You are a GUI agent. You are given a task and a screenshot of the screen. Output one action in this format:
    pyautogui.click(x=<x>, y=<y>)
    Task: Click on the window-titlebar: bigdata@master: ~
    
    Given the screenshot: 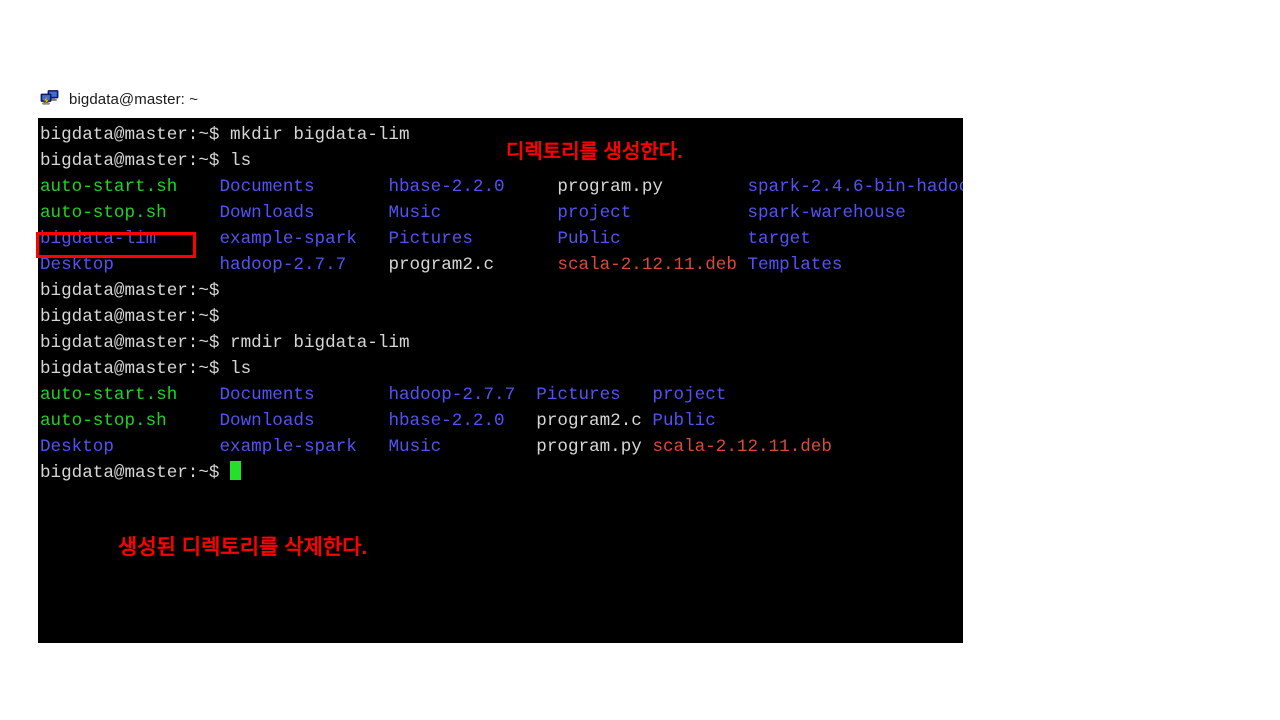 What is the action you would take?
    pyautogui.click(x=119, y=99)
    